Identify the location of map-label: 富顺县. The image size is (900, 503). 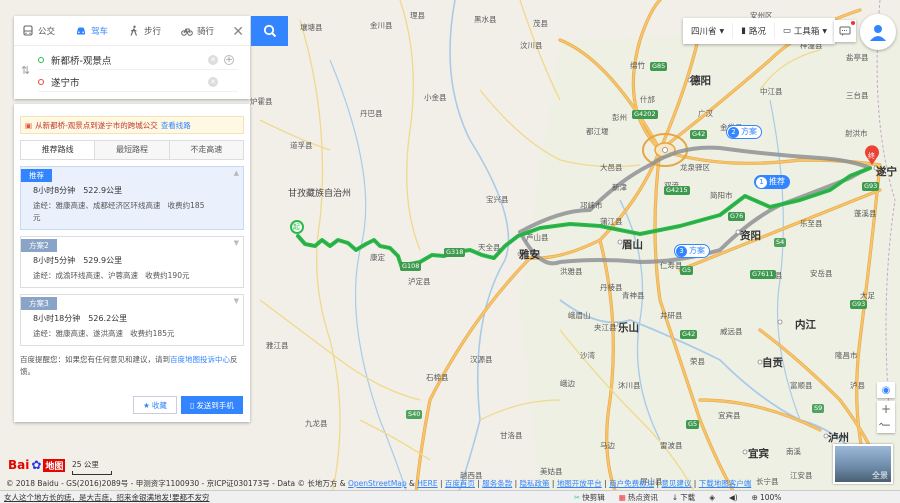
(801, 385).